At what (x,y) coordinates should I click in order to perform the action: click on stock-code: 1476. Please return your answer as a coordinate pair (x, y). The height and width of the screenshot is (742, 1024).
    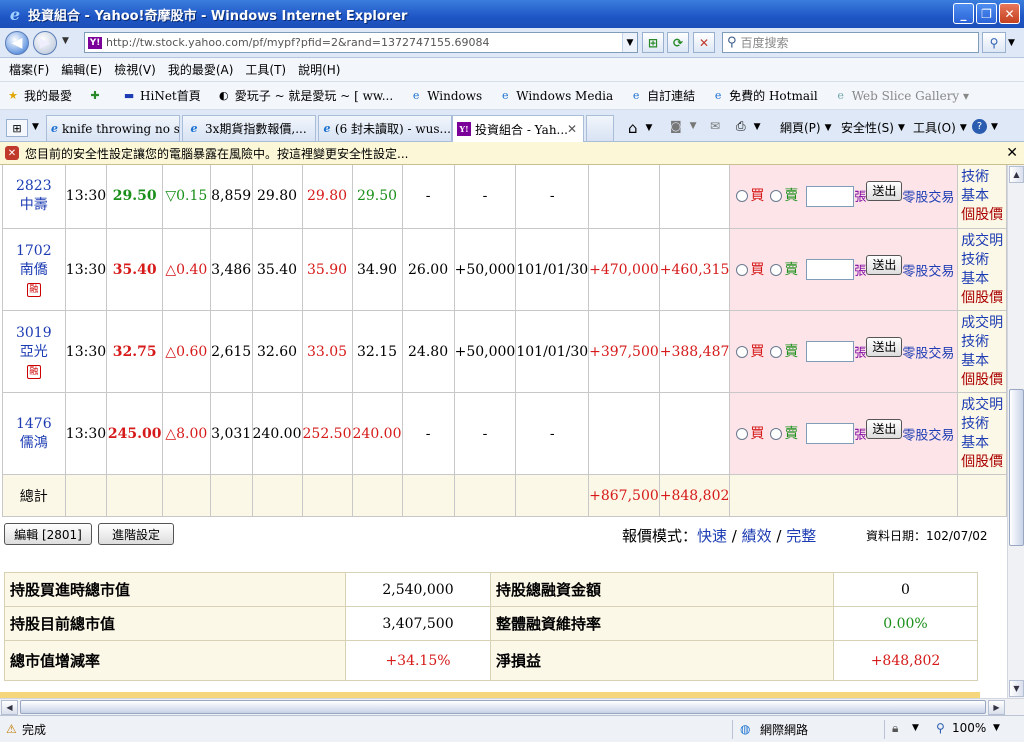
    Looking at the image, I should click on (34, 424).